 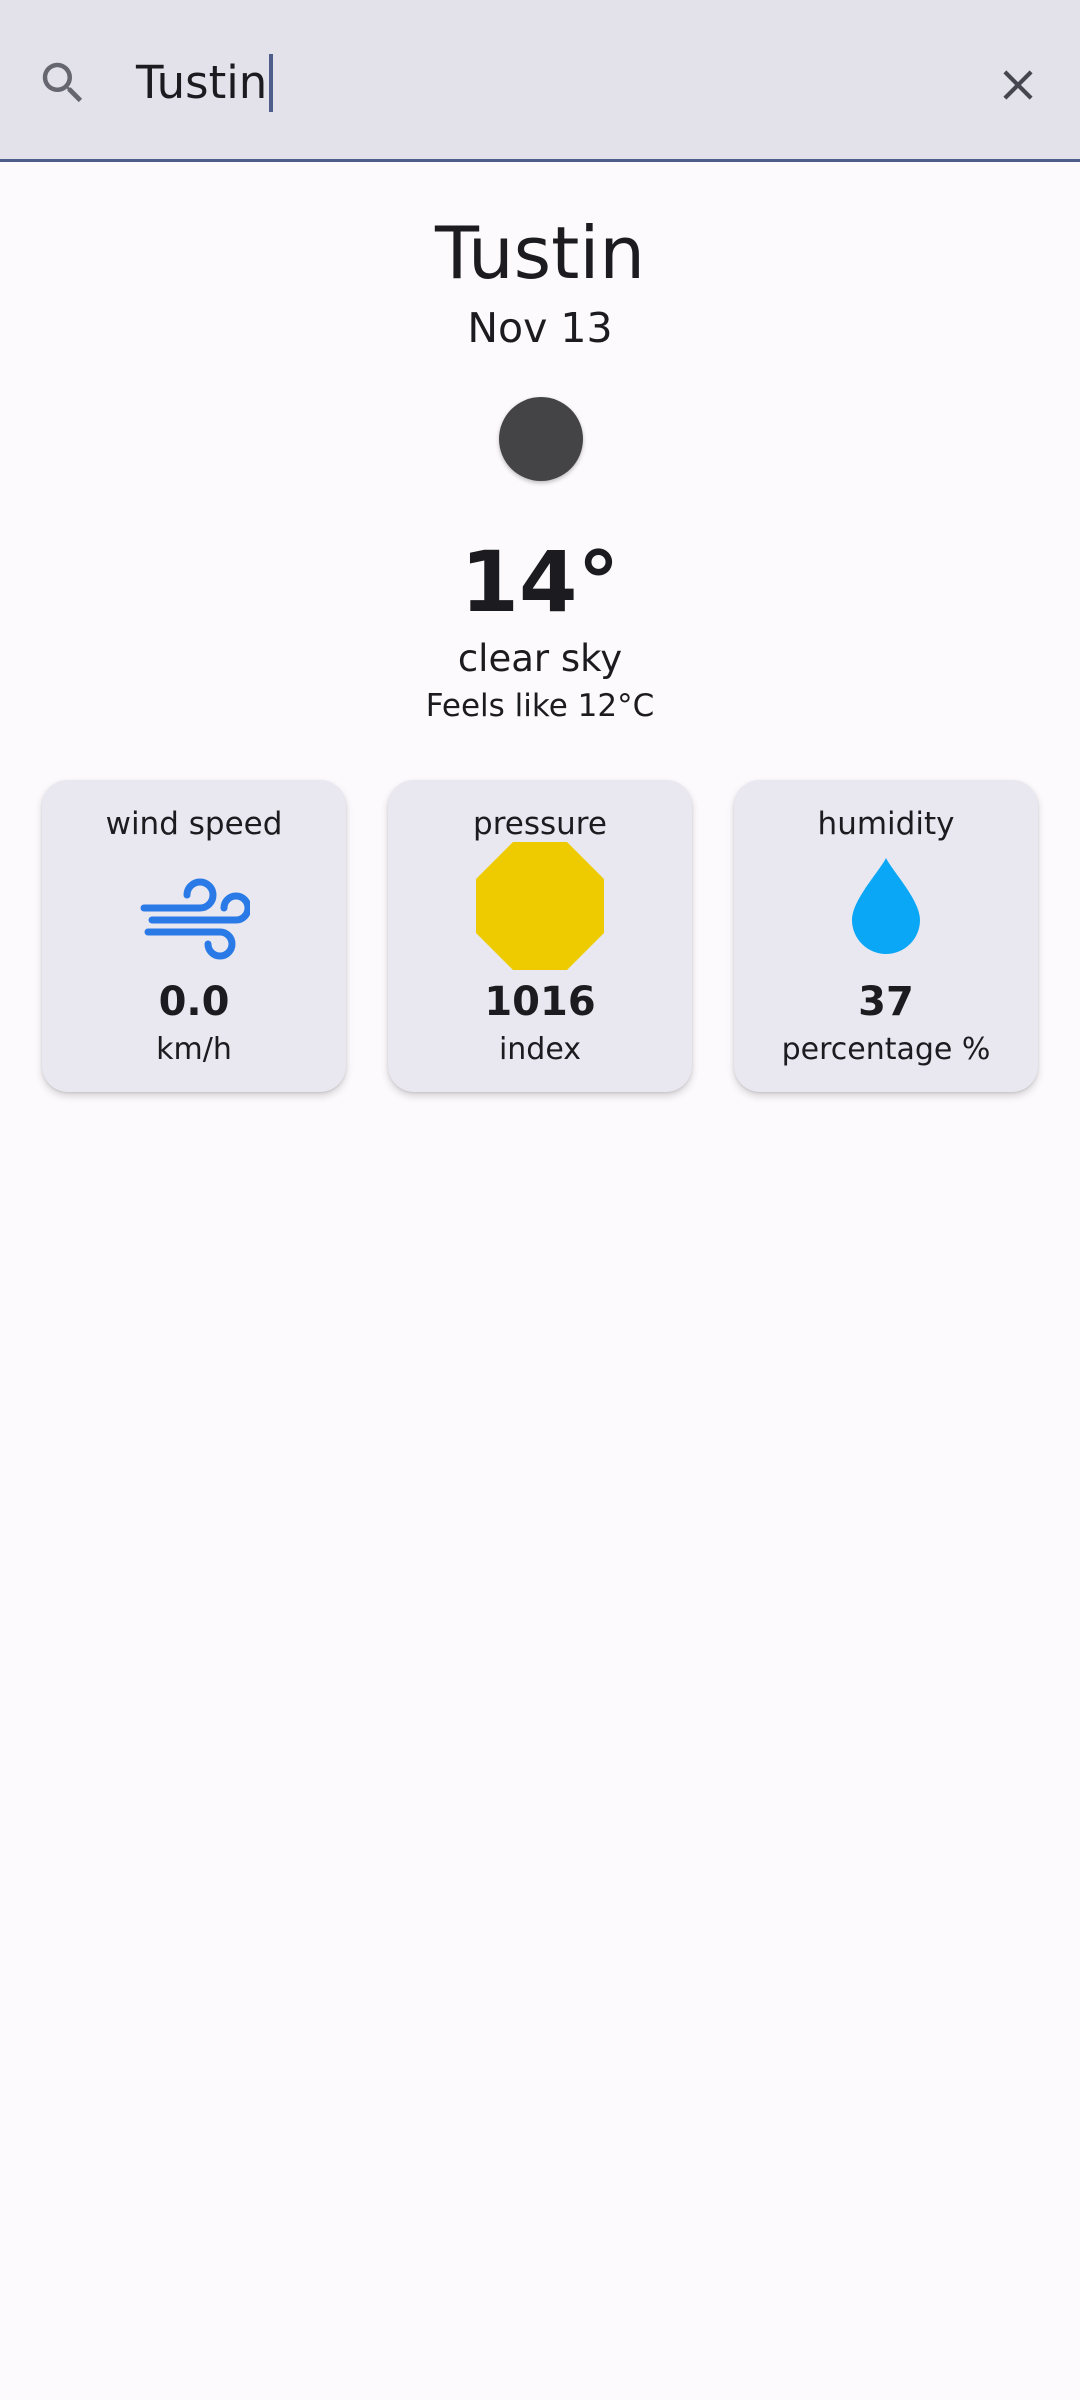 What do you see at coordinates (194, 1049) in the screenshot?
I see `card-unit: km/h` at bounding box center [194, 1049].